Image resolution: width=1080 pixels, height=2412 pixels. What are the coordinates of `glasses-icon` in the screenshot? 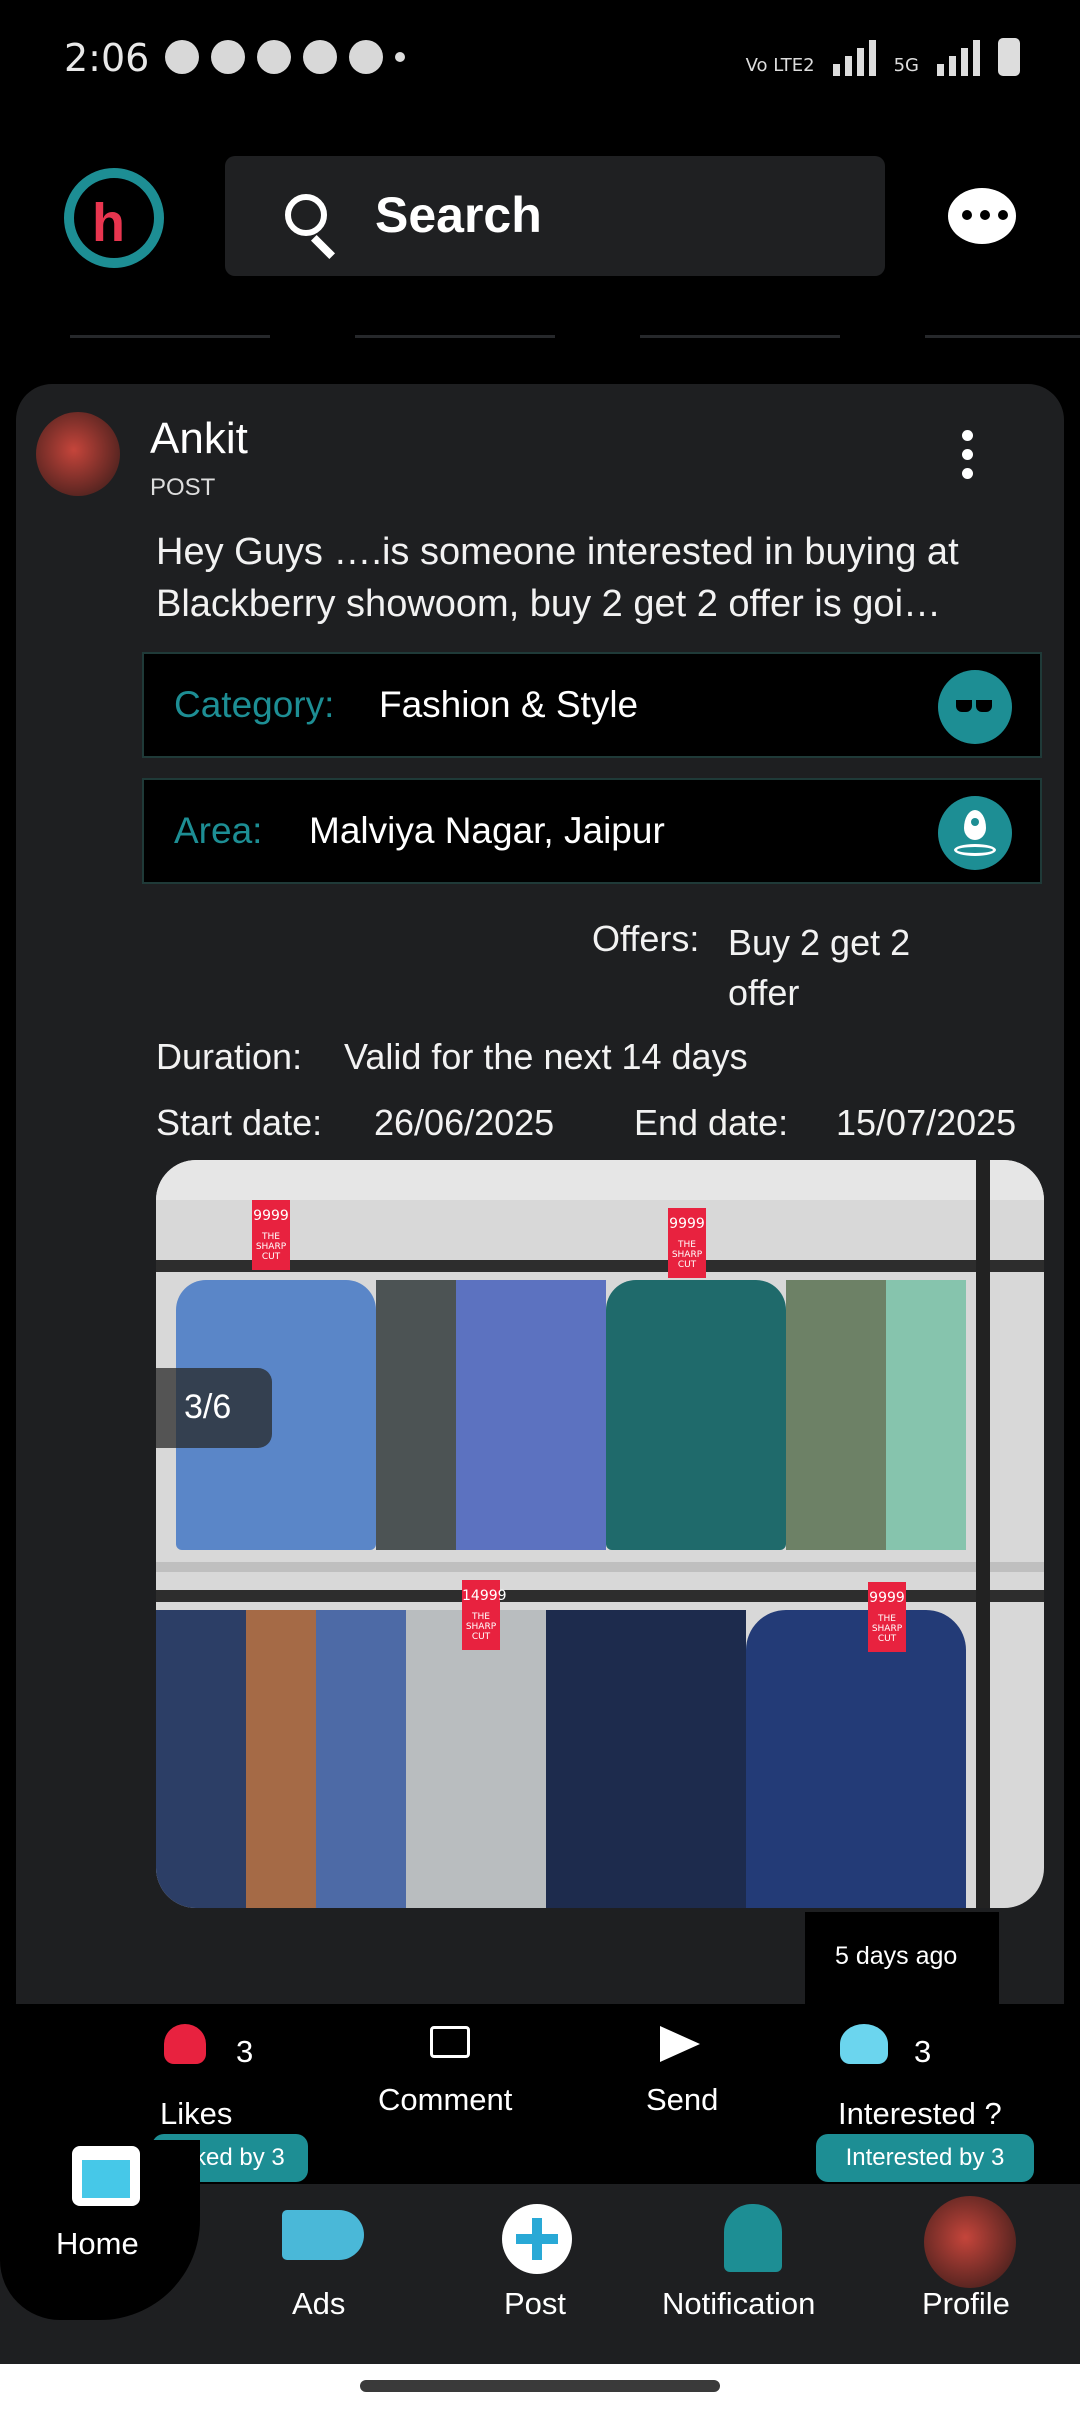 It's located at (975, 707).